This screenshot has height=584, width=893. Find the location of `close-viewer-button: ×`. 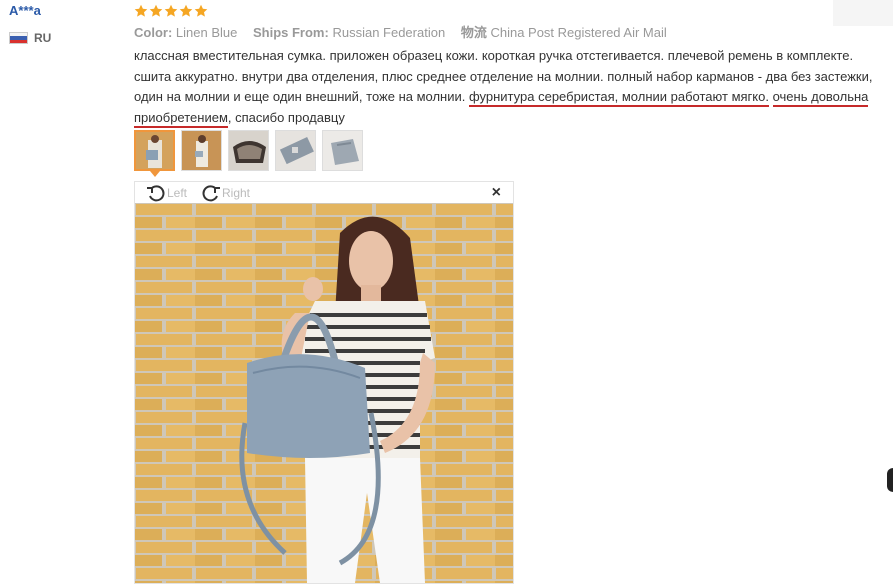

close-viewer-button: × is located at coordinates (496, 193).